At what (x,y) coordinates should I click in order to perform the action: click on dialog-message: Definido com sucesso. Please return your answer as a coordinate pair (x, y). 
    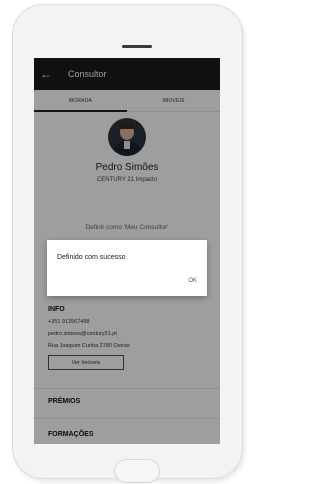
    Looking at the image, I should click on (91, 257).